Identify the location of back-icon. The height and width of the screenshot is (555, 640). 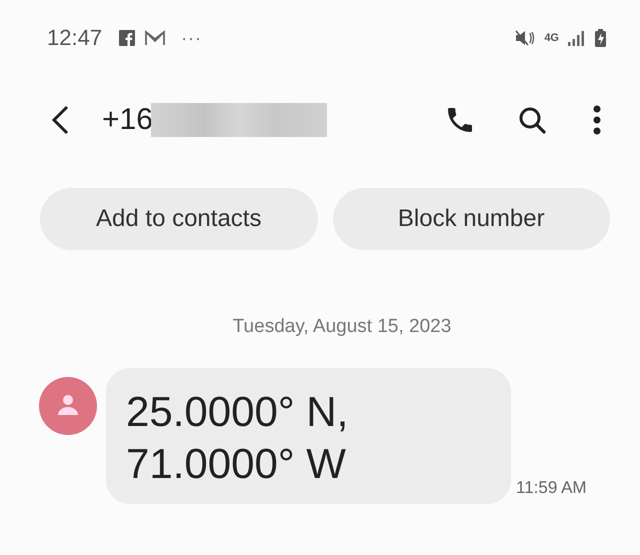
(60, 120).